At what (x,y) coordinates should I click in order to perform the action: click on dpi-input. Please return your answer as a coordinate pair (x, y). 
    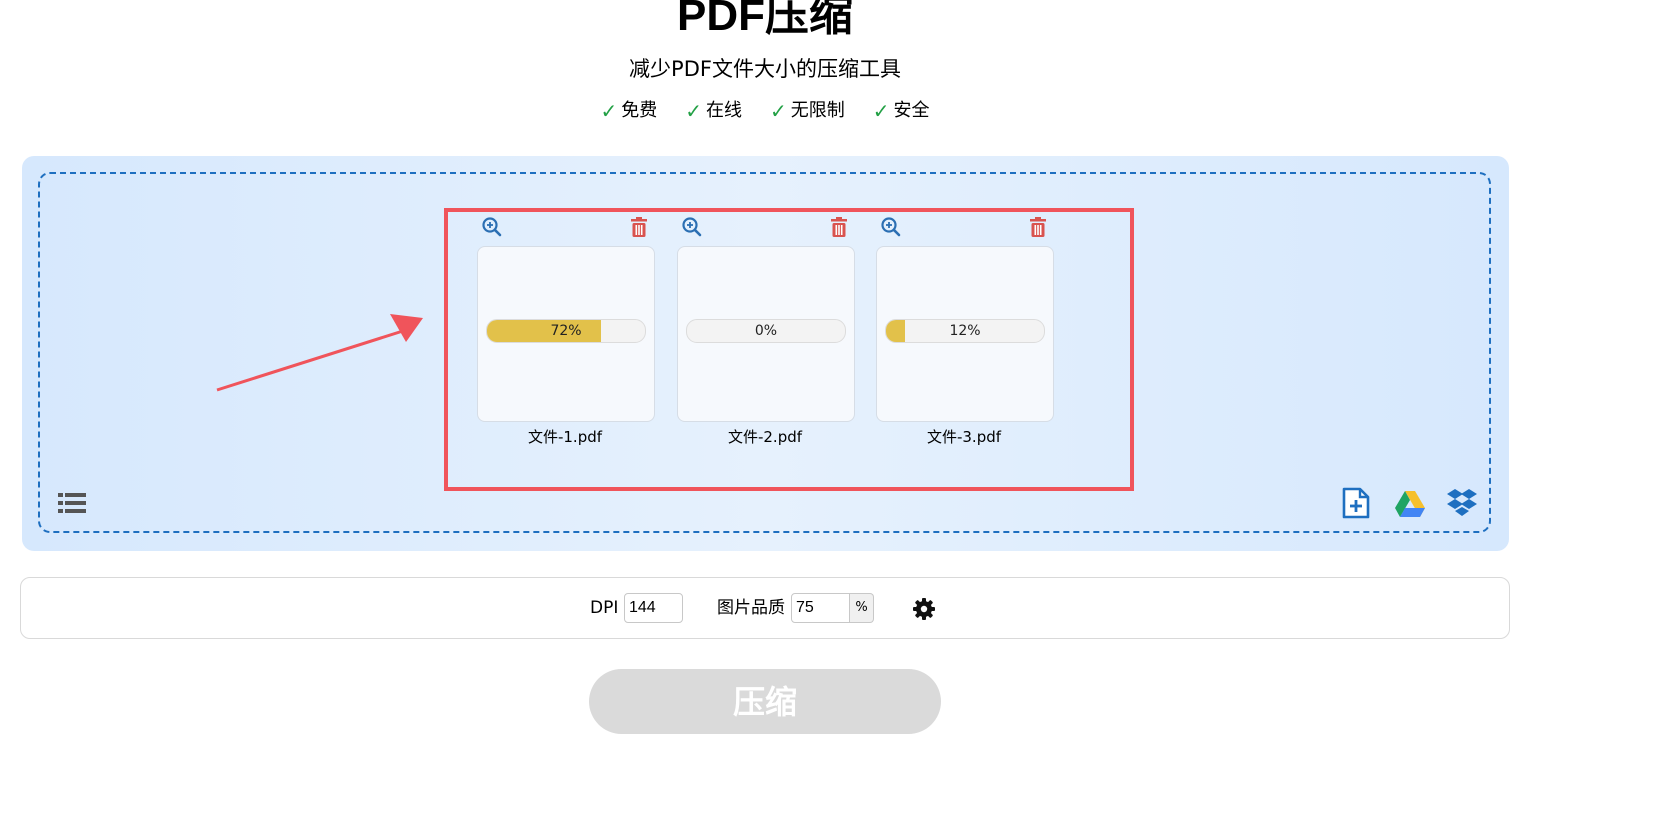
    Looking at the image, I should click on (653, 608).